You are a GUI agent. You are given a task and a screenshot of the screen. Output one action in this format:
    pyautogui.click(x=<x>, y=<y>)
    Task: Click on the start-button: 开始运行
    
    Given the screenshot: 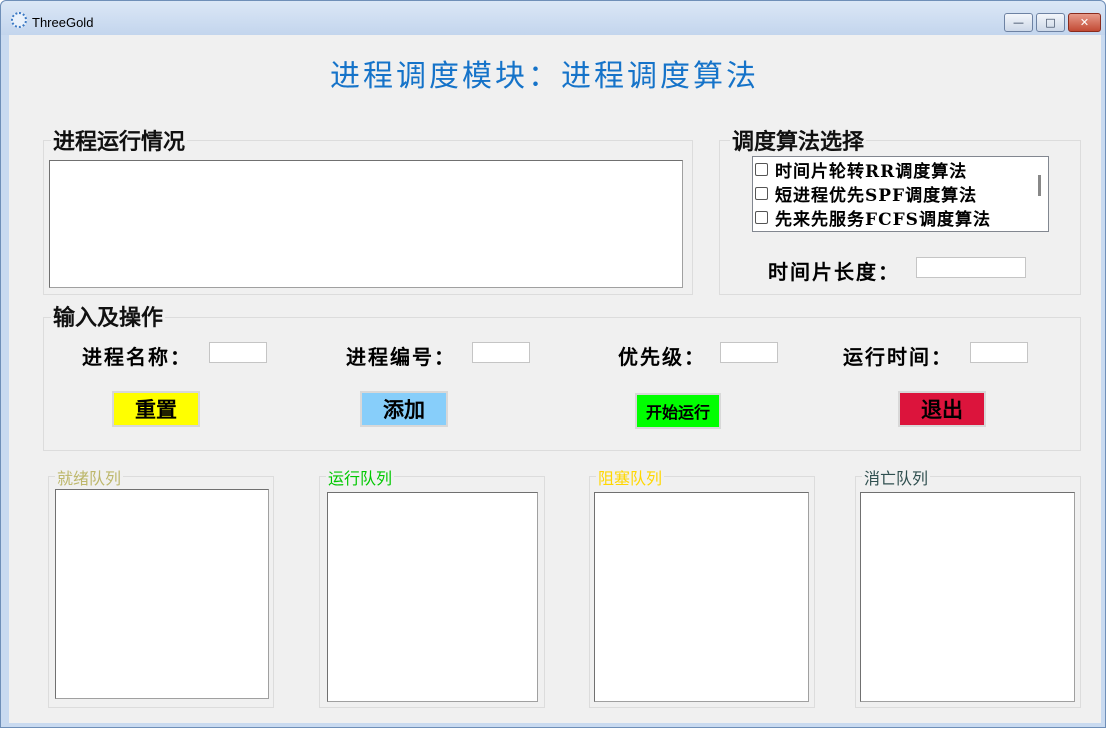 What is the action you would take?
    pyautogui.click(x=678, y=411)
    